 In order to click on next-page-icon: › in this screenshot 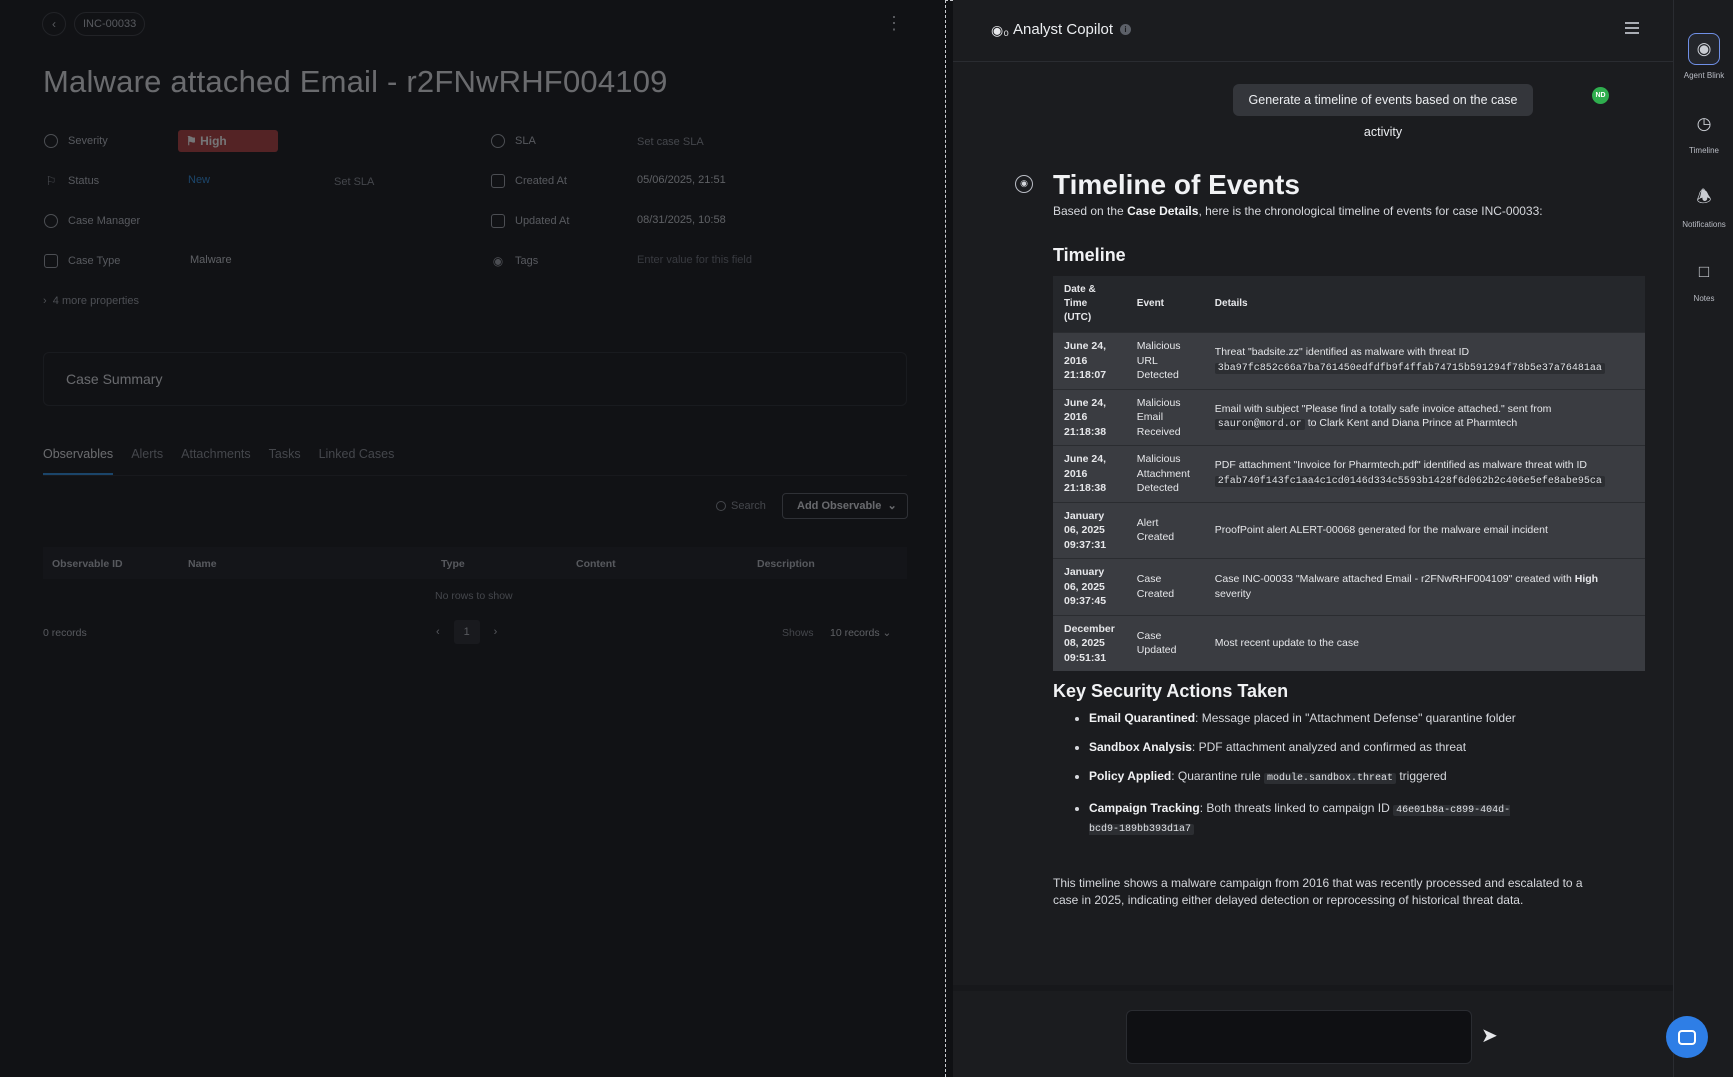, I will do `click(496, 632)`.